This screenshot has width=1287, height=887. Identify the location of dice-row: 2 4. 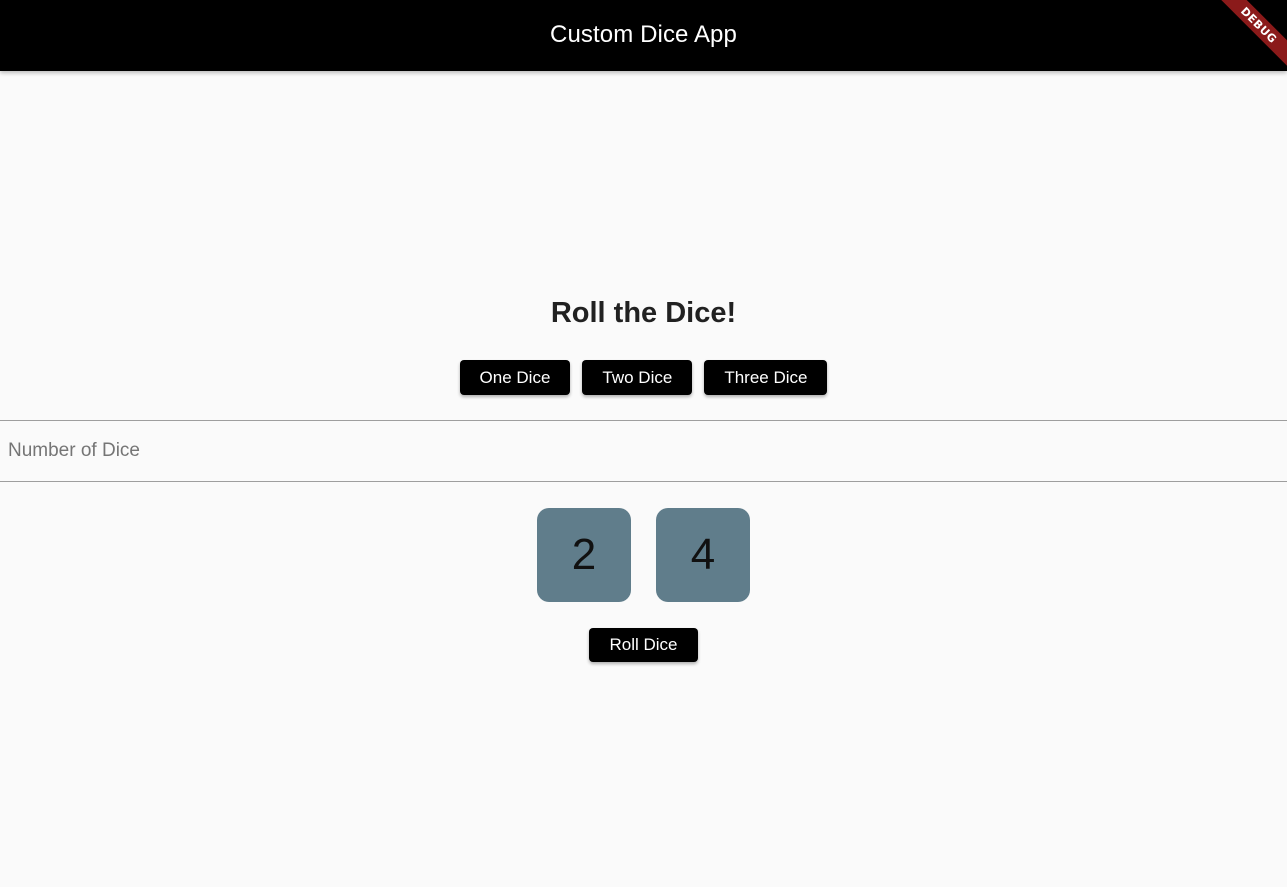
(643, 555).